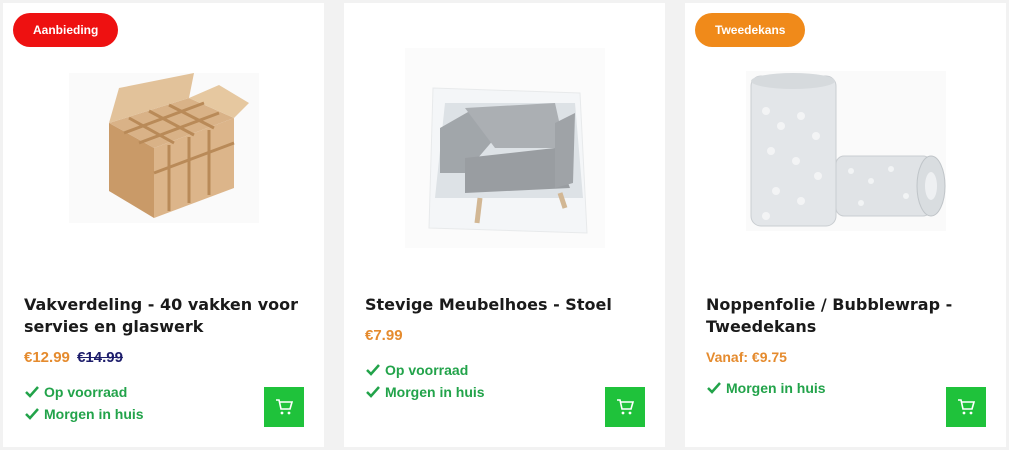  I want to click on price-row: Vanaf: €9.75, so click(746, 357).